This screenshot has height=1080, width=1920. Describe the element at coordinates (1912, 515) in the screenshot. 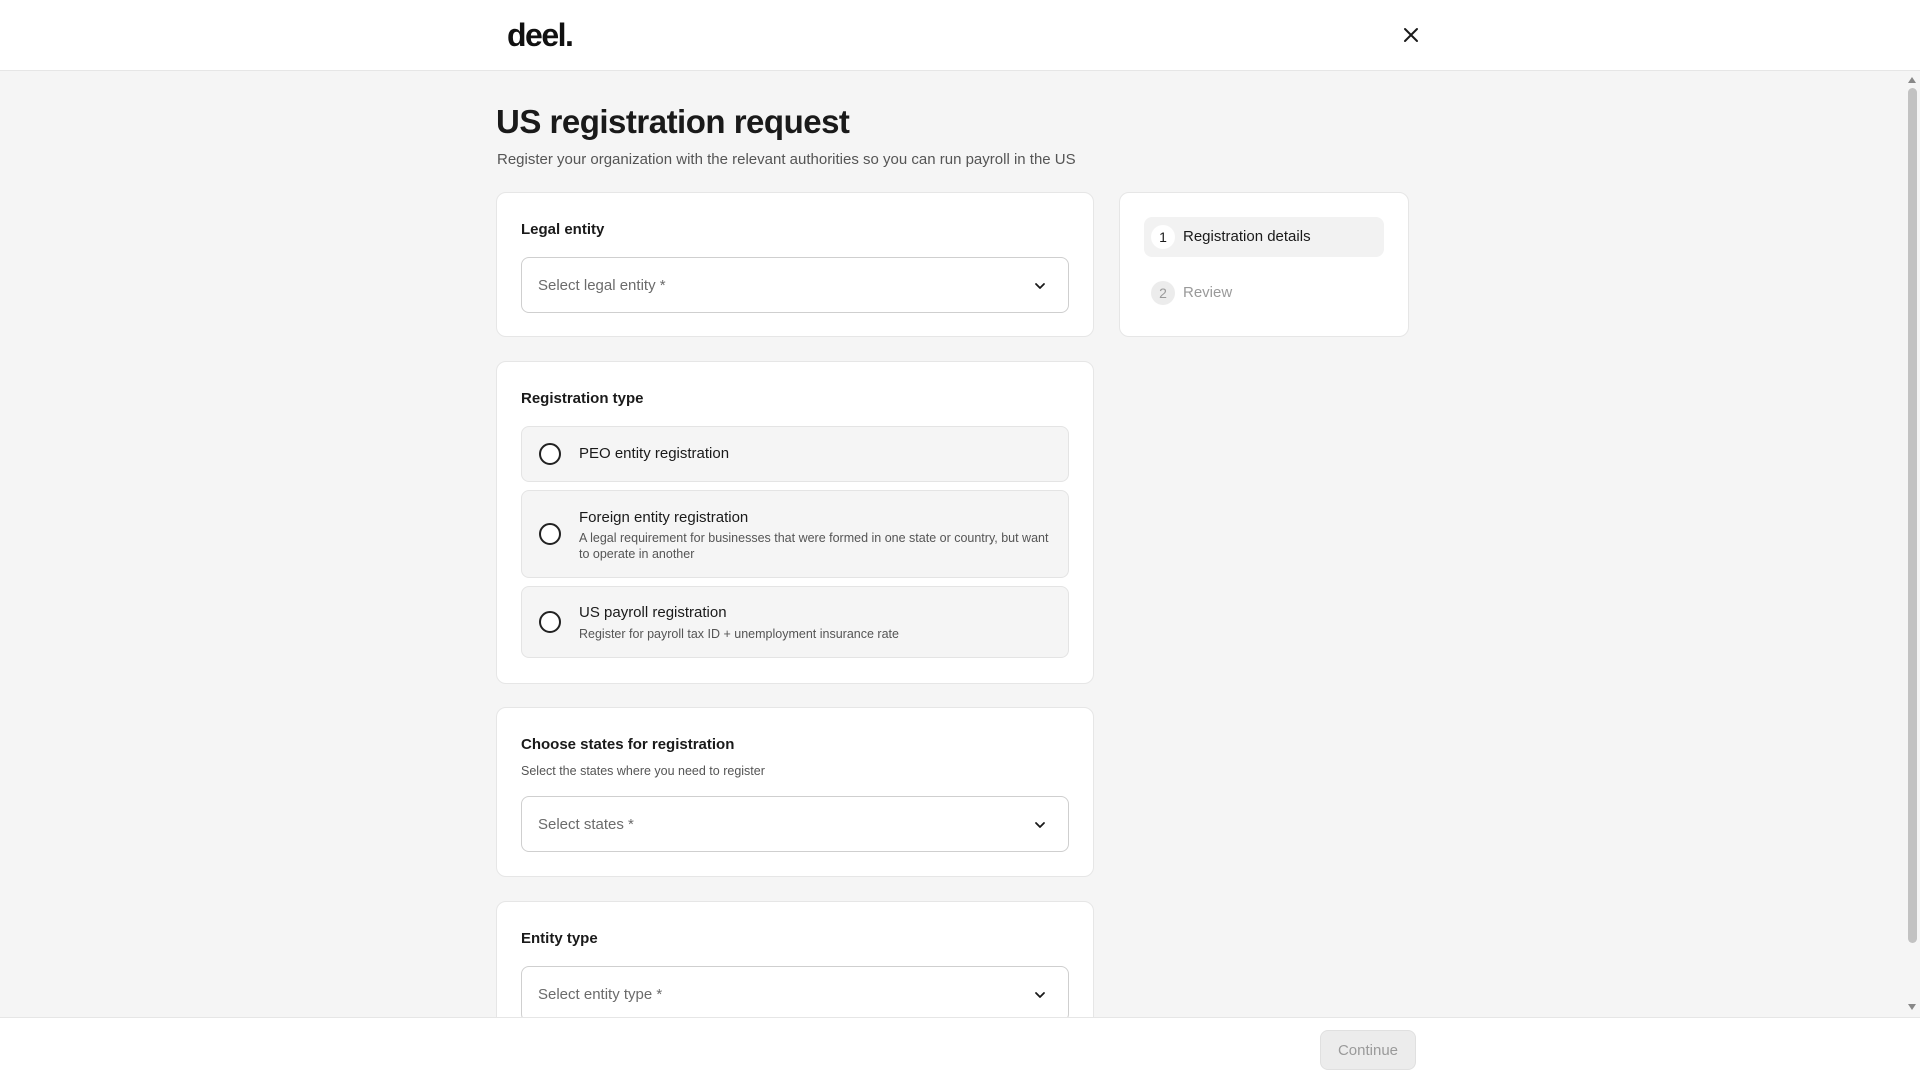

I see `scrollbar-thumb` at that location.